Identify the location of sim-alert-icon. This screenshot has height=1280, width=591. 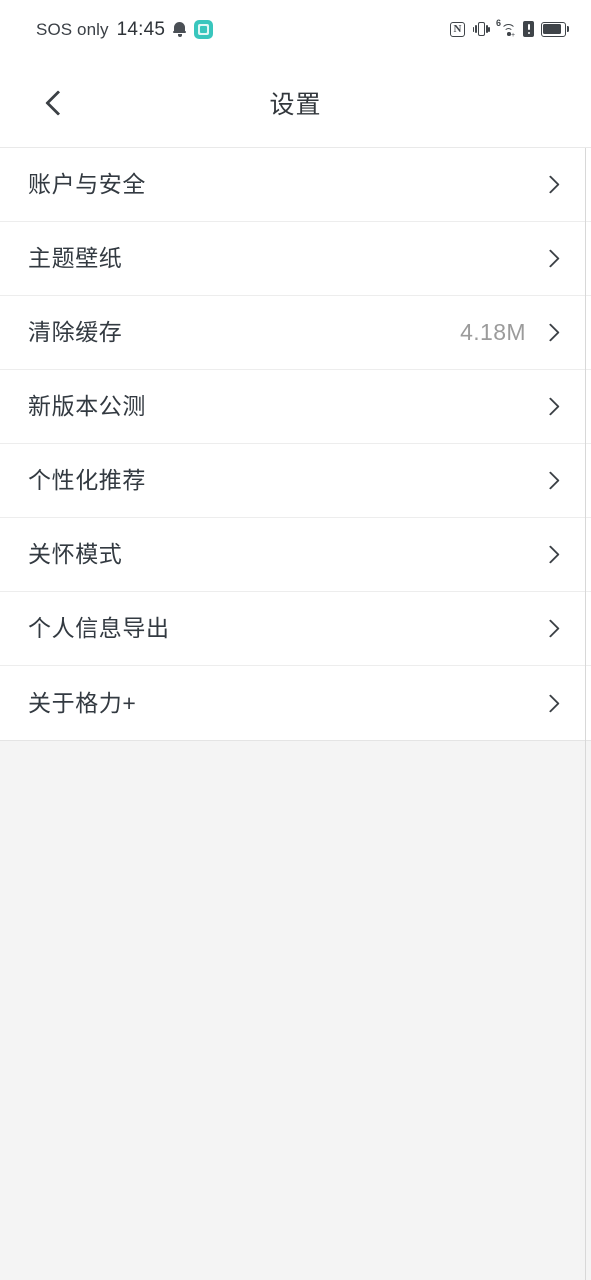
(528, 29).